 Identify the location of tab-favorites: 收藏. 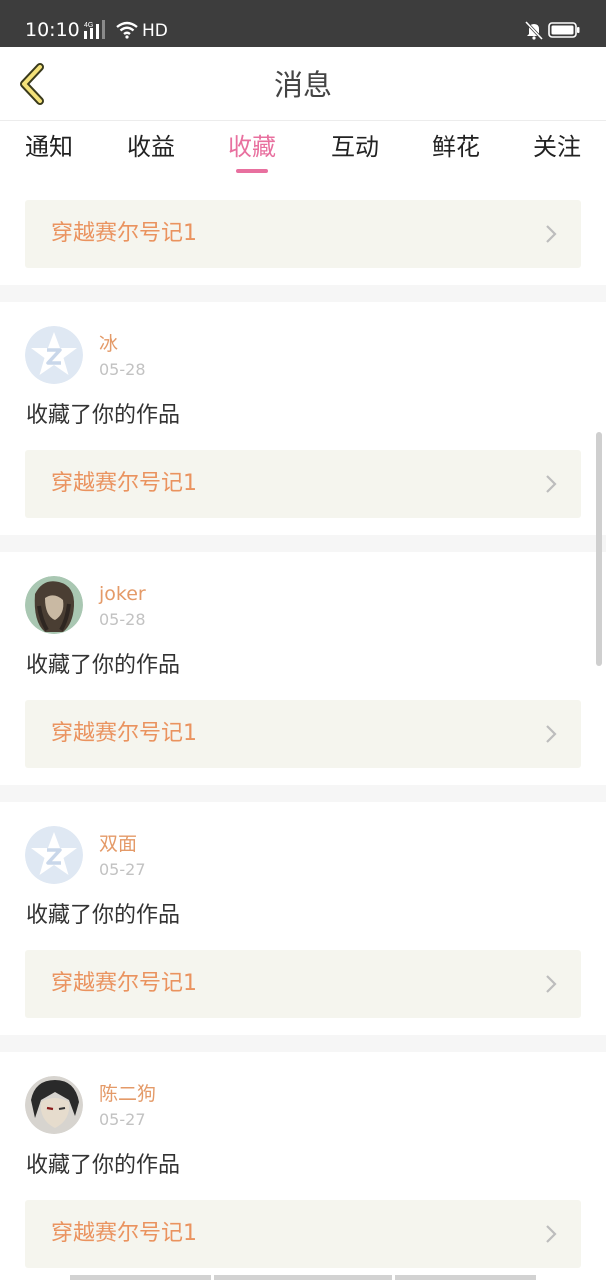
(252, 147).